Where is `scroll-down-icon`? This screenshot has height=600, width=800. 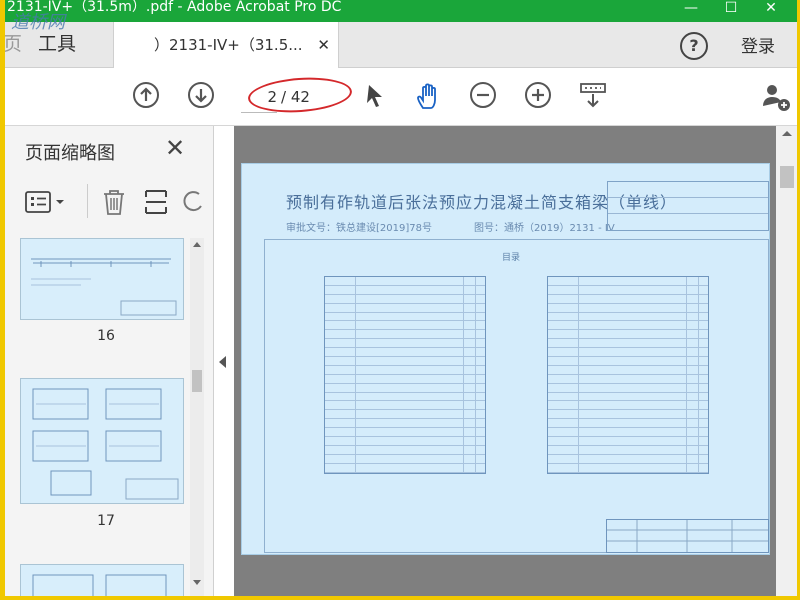
scroll-down-icon is located at coordinates (197, 583).